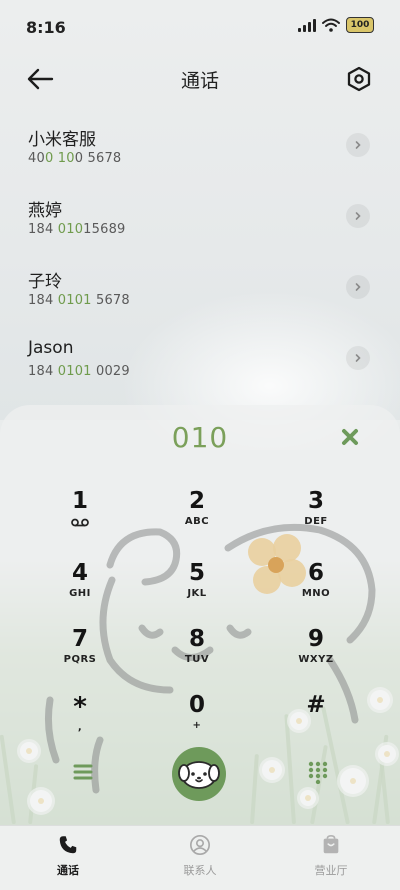  I want to click on battery-icon: 100, so click(360, 25).